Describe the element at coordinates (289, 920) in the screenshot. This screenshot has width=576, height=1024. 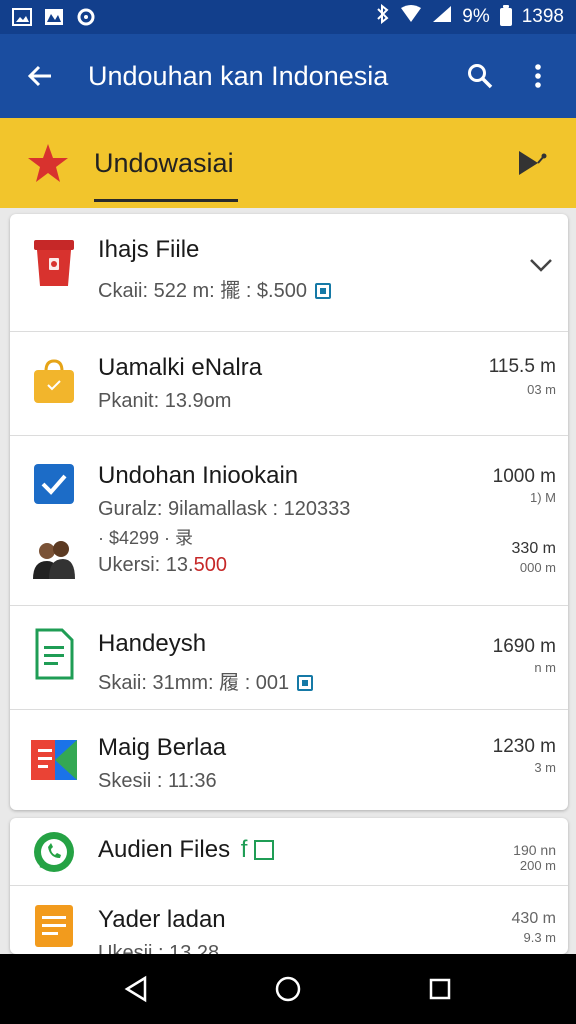
I see `list-item: Yader ladan Ukesii : 13.28 430 m 9.3 m` at that location.